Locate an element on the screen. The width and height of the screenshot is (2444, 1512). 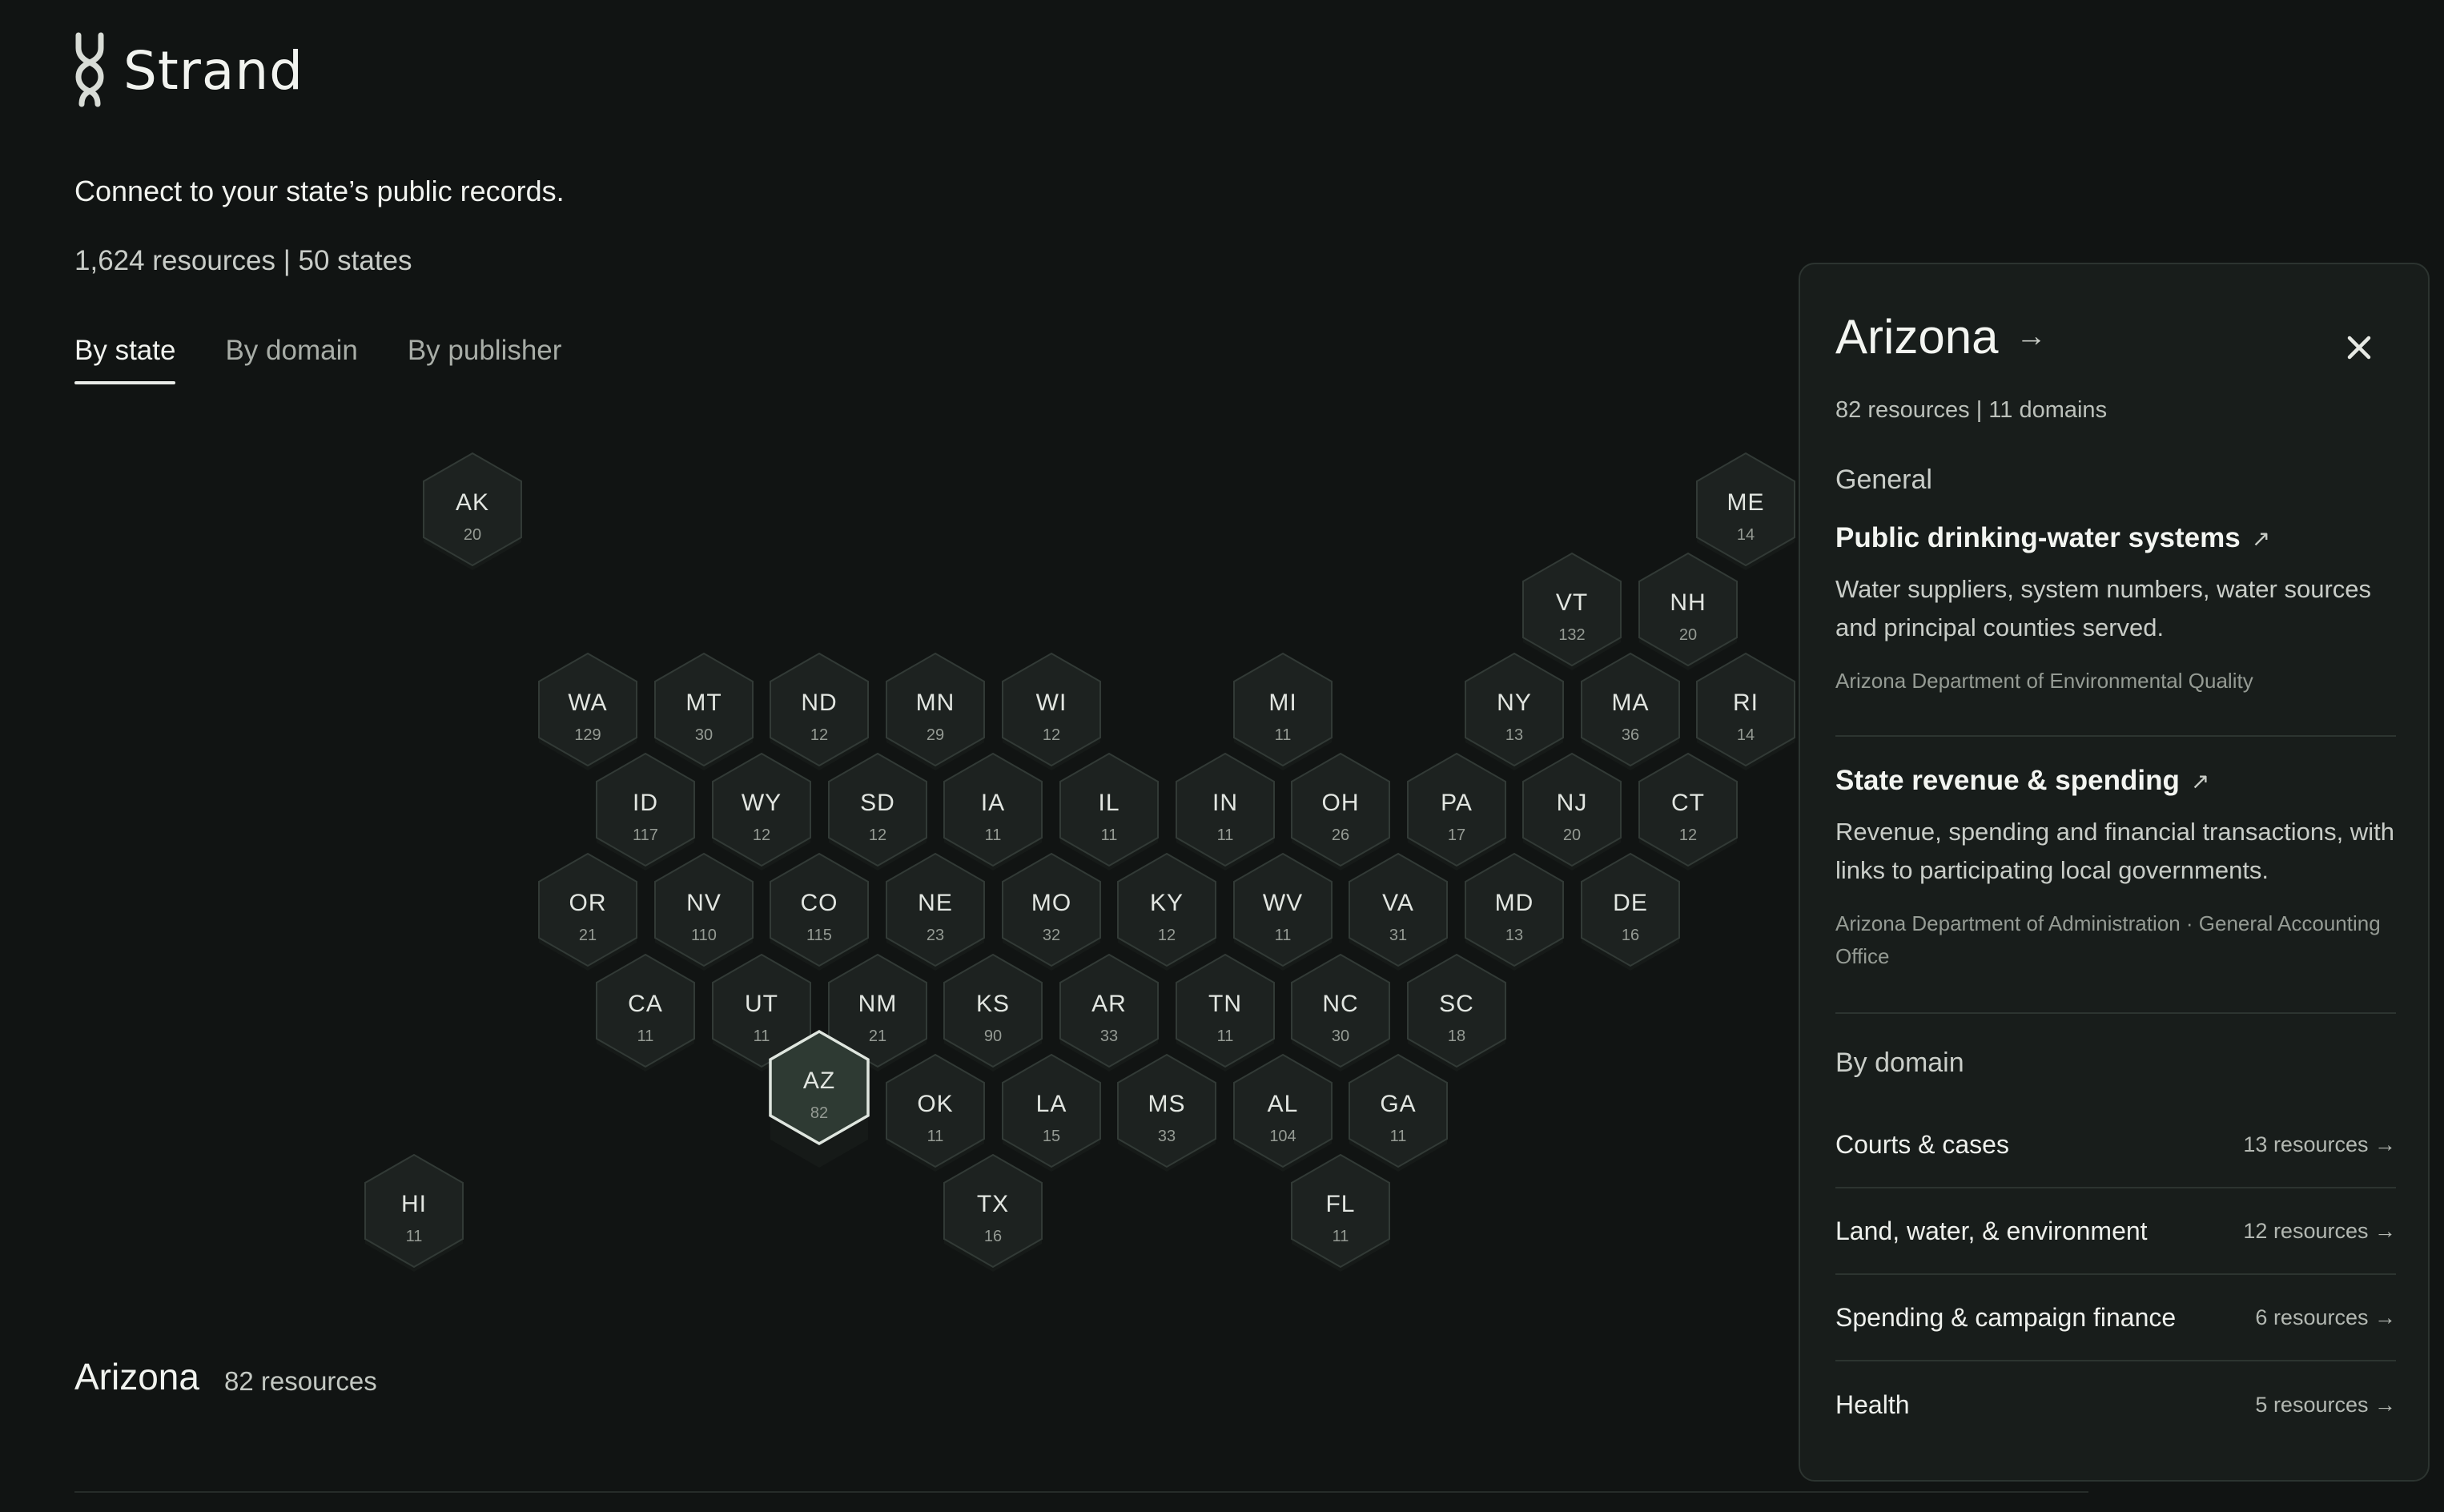
resource-title: State revenue & spending is located at coordinates (2007, 780).